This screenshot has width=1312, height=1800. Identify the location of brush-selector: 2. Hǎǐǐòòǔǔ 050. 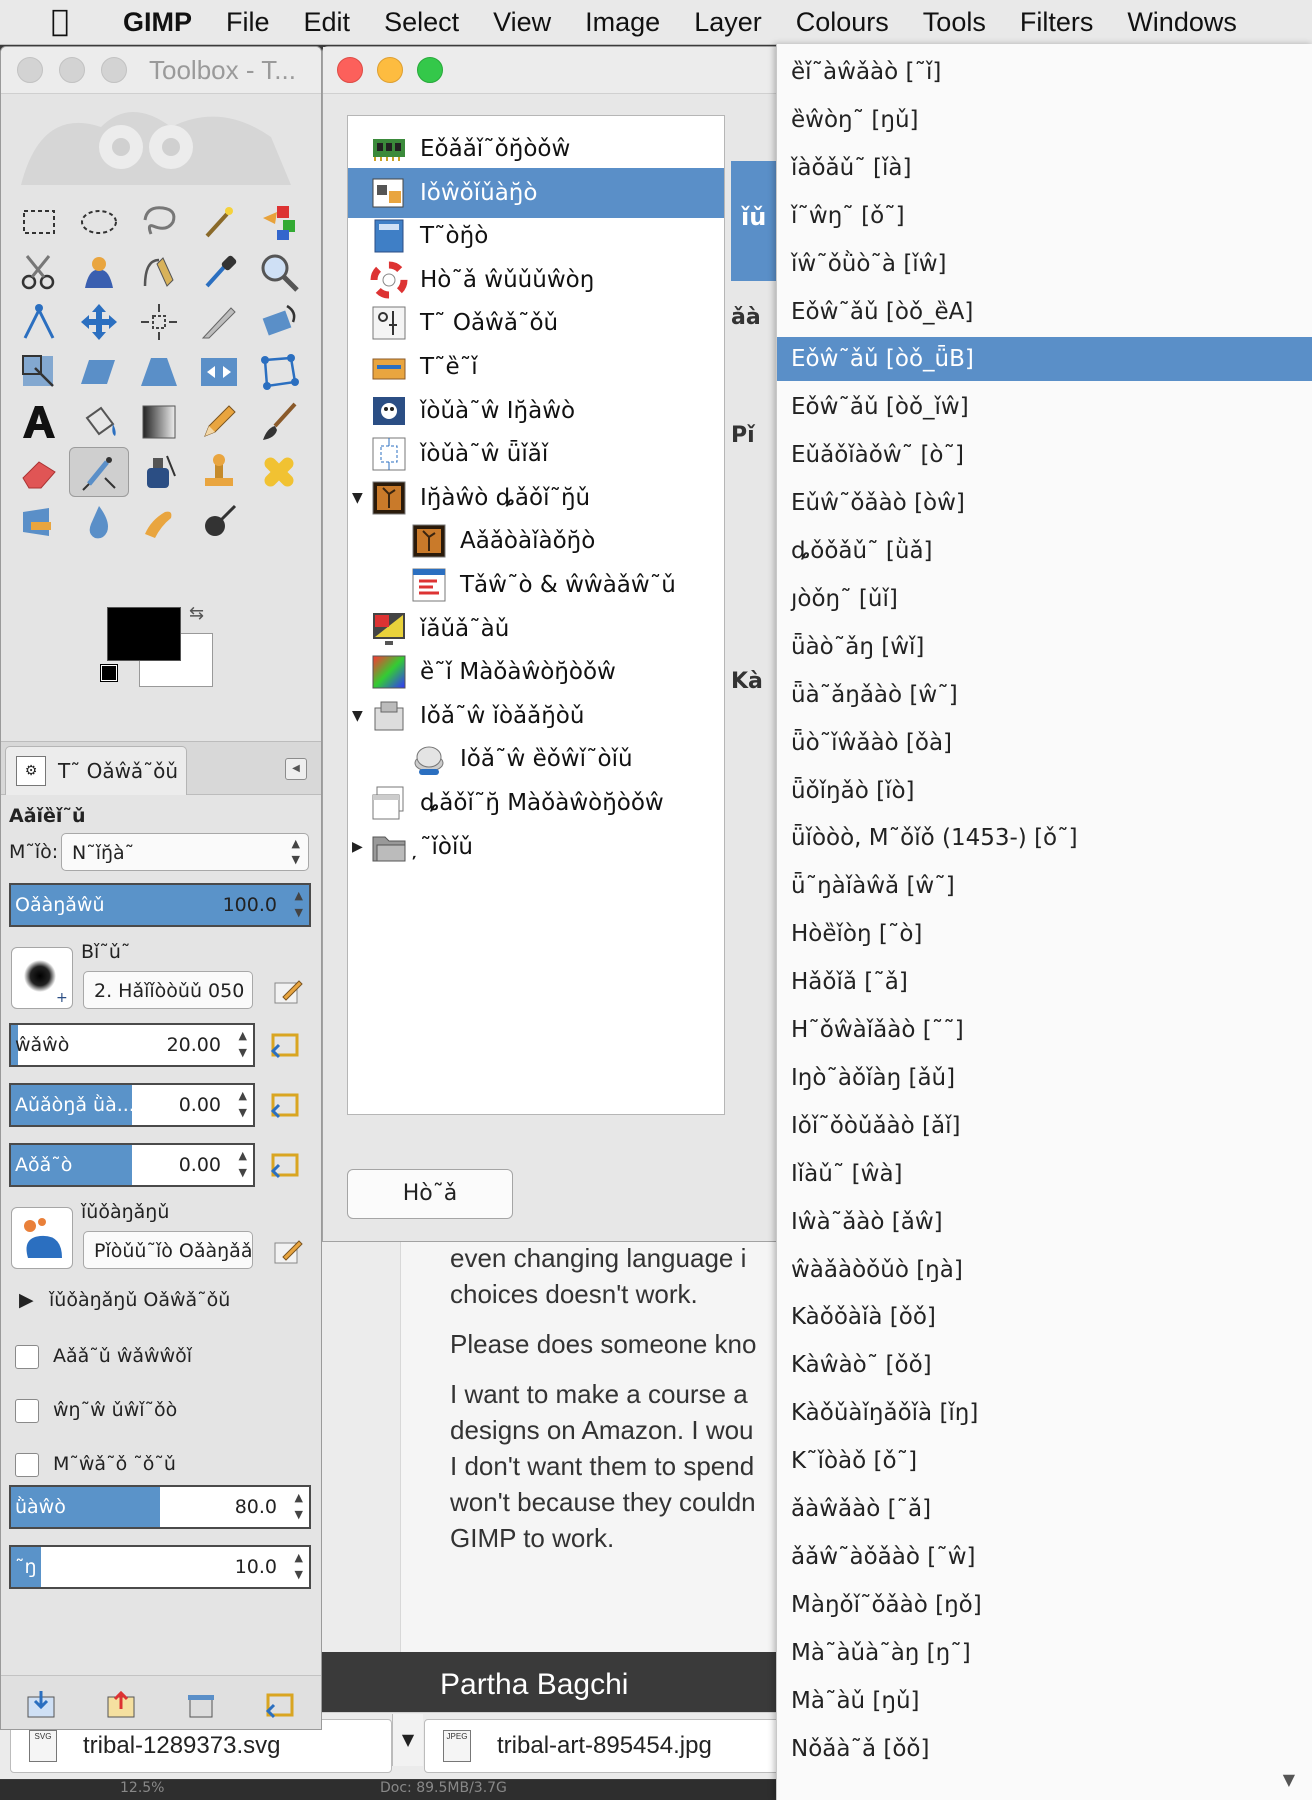
(168, 990).